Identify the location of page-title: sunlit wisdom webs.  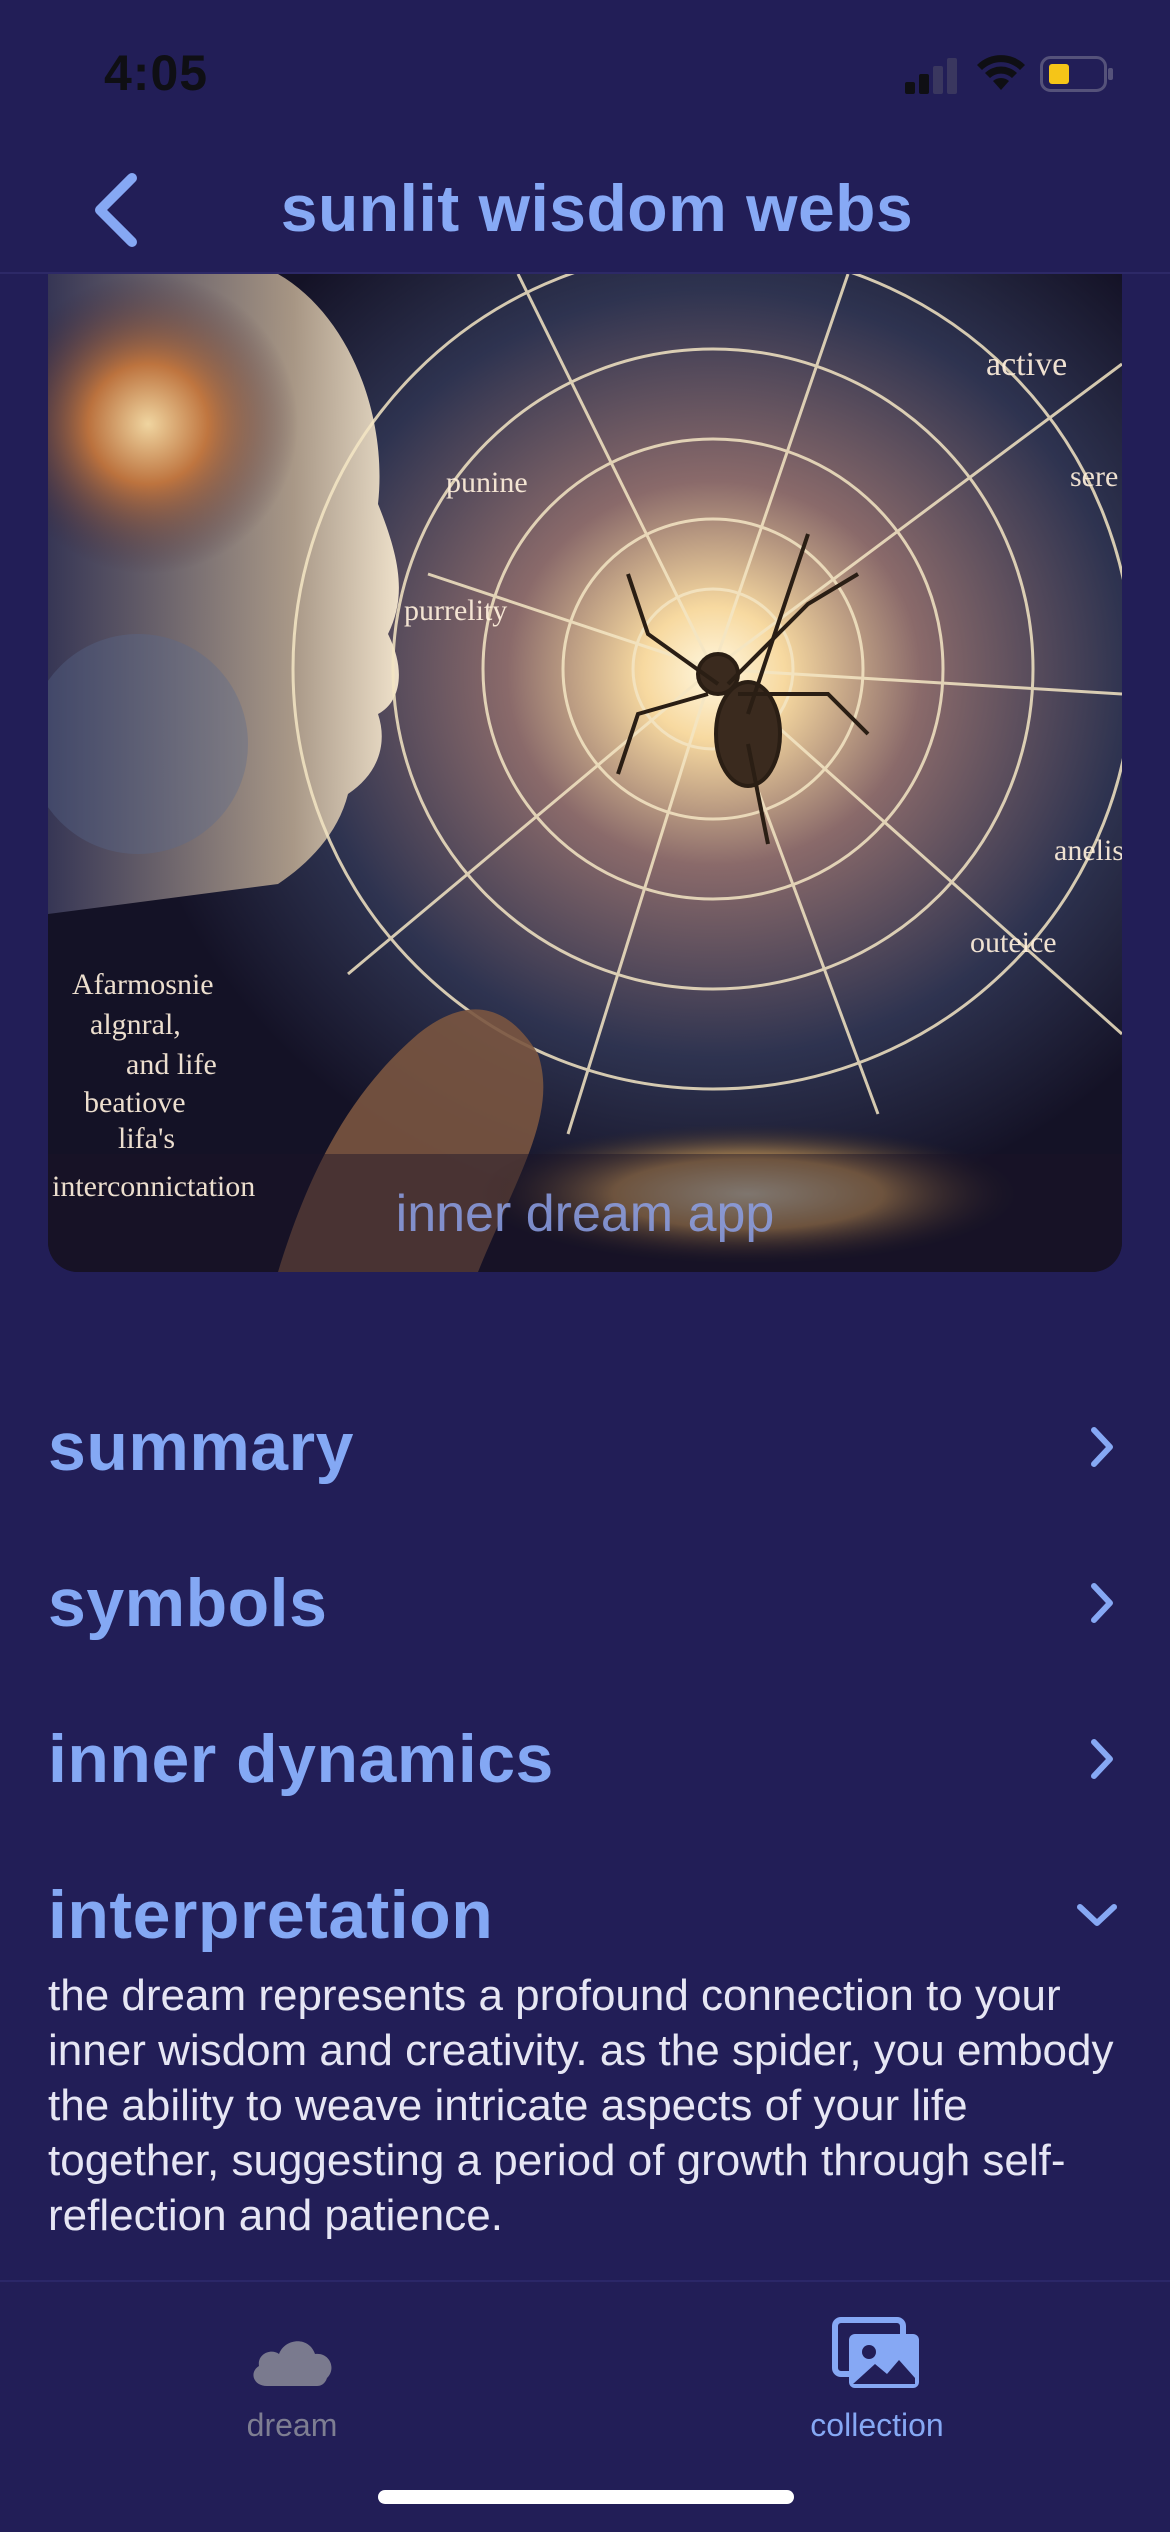
(597, 208).